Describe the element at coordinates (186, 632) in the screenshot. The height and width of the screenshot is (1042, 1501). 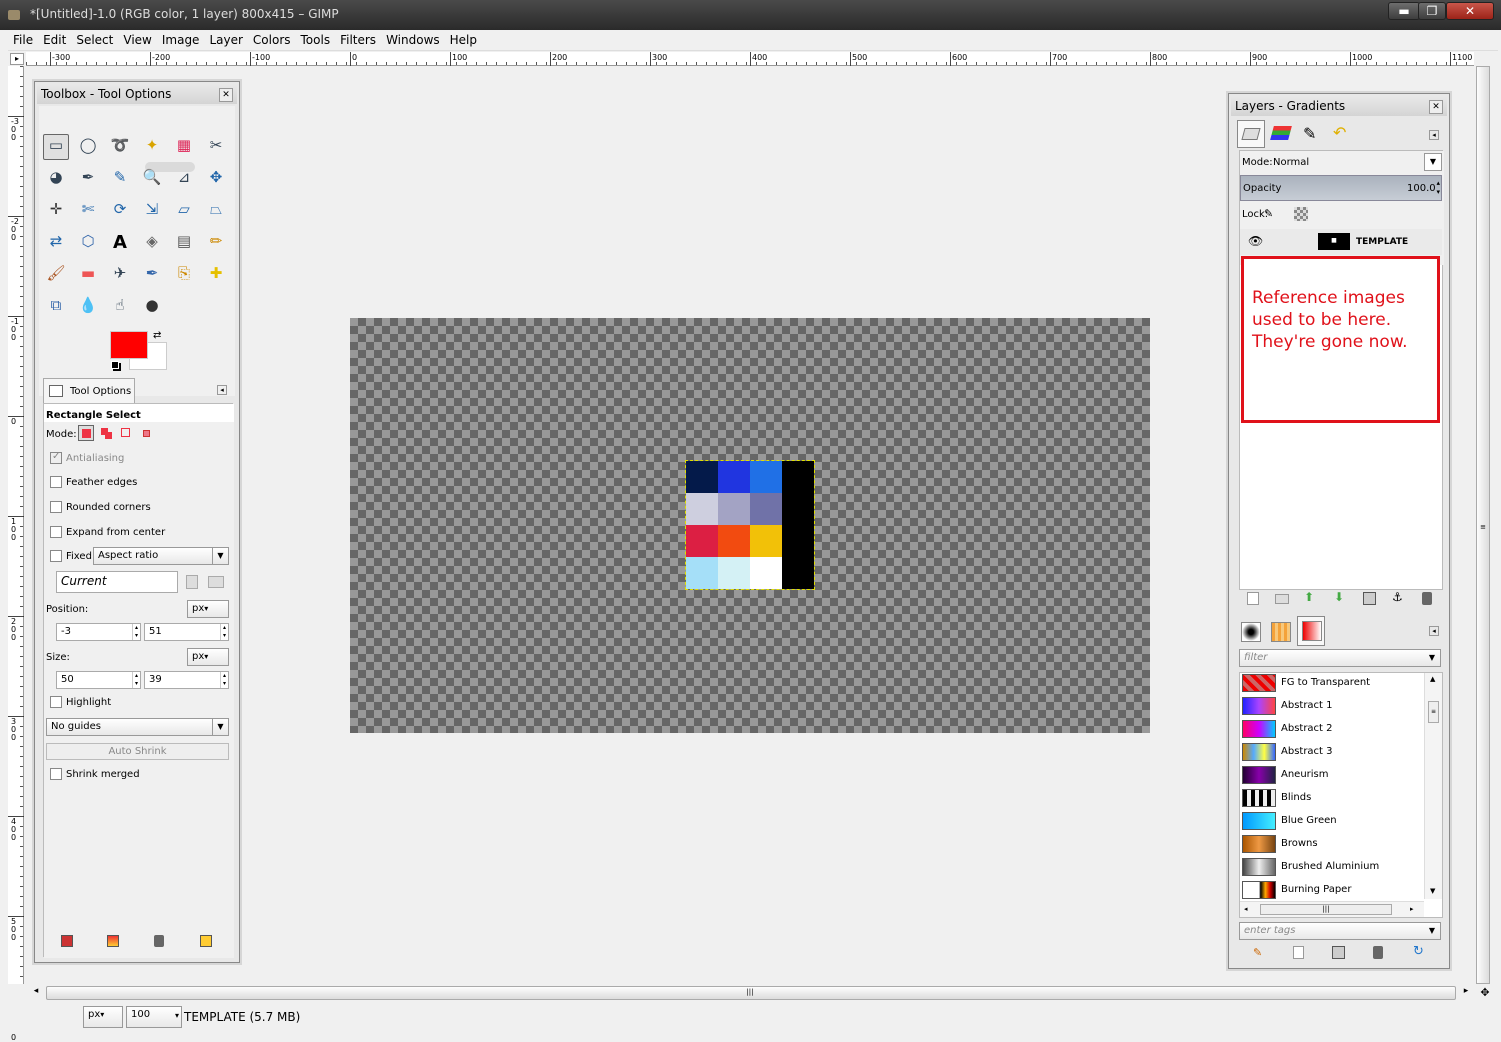
I see `position-y-field: 51 ▴ ▾` at that location.